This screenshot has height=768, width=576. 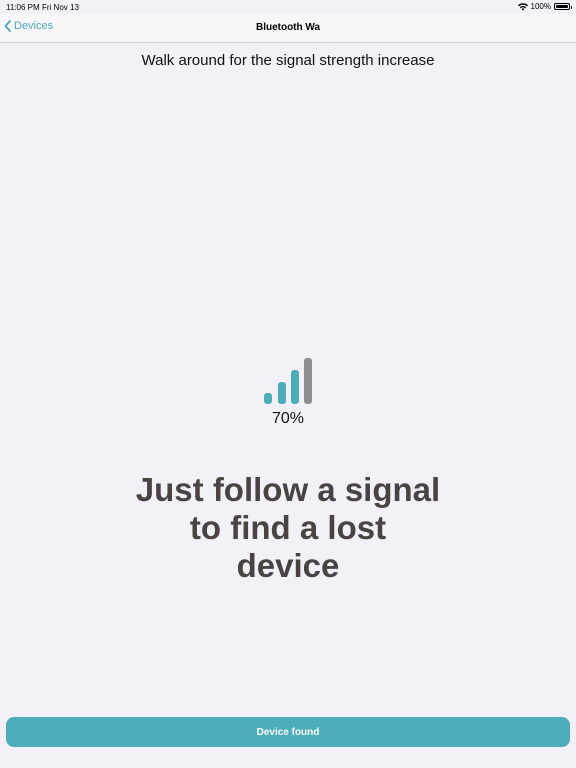 What do you see at coordinates (60, 7) in the screenshot?
I see `status-date: Fri Nov 13` at bounding box center [60, 7].